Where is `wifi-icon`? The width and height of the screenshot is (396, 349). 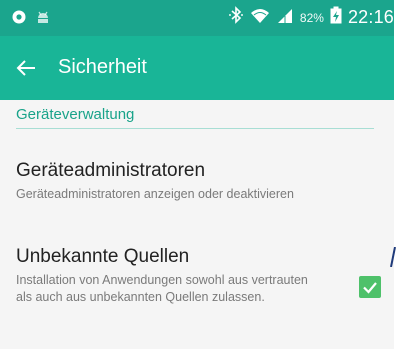 wifi-icon is located at coordinates (260, 17).